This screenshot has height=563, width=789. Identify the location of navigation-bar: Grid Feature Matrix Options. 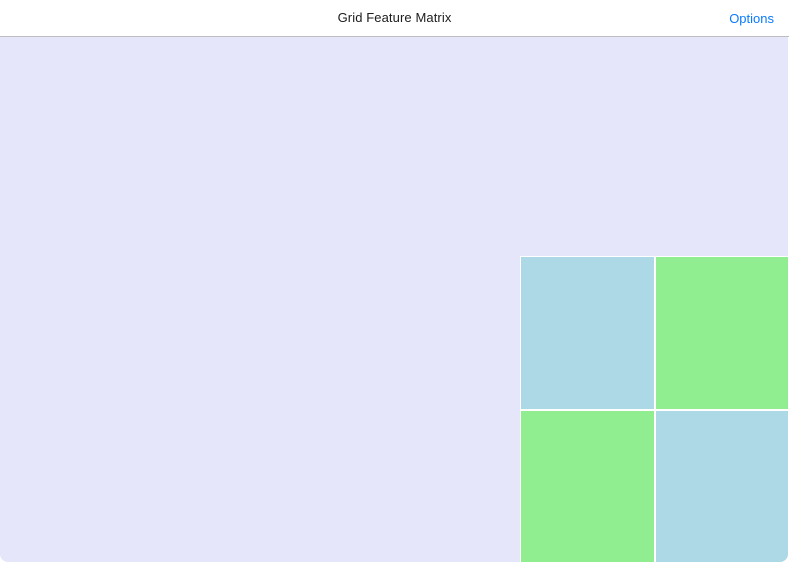
(394, 18).